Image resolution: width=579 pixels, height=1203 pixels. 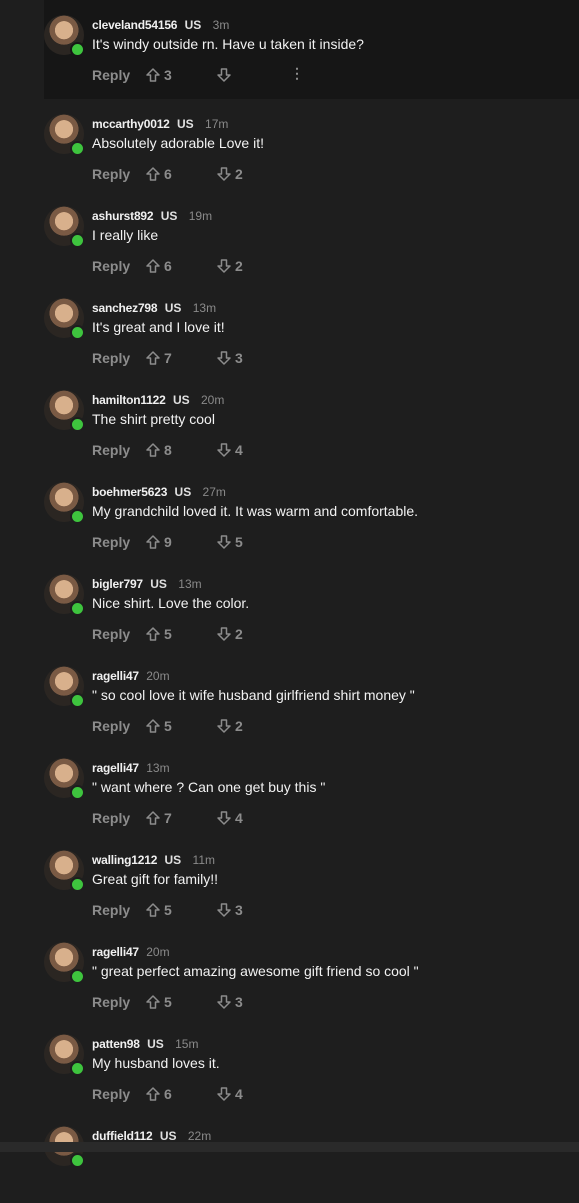 I want to click on username: duffield112, so click(x=122, y=1136).